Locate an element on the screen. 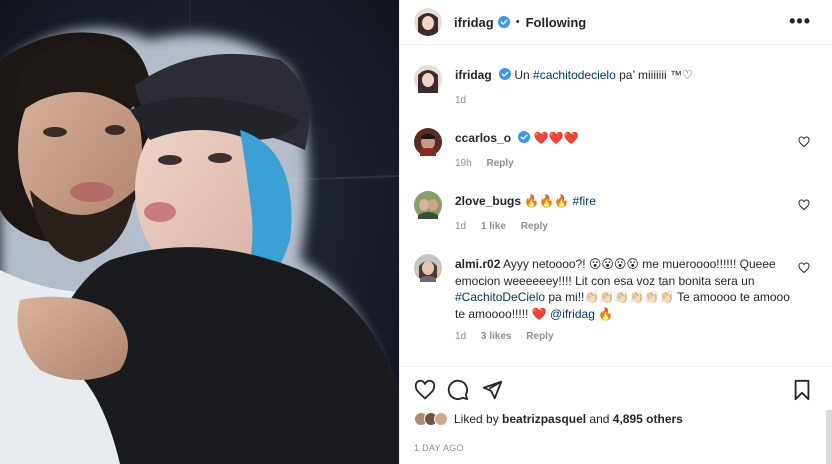 Image resolution: width=832 pixels, height=464 pixels. post-header: ifridag • Following ••• is located at coordinates (616, 22).